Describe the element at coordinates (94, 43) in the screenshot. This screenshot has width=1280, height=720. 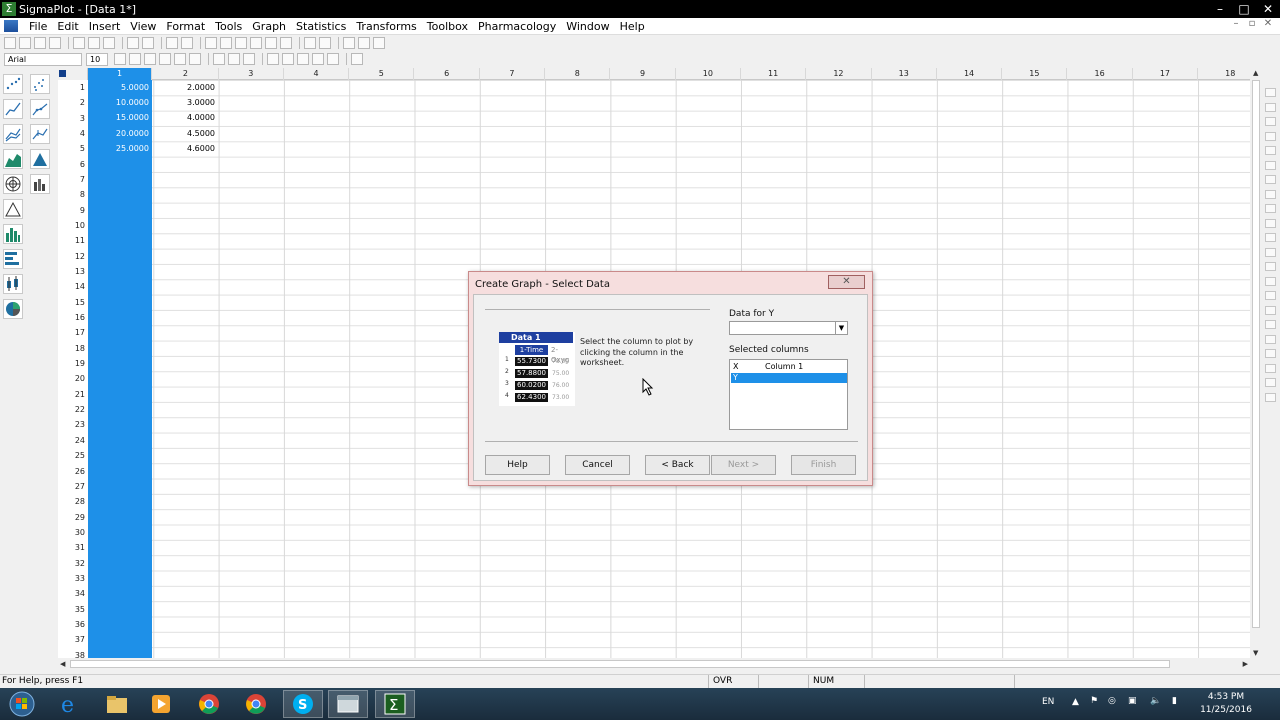
I see `copy-icon` at that location.